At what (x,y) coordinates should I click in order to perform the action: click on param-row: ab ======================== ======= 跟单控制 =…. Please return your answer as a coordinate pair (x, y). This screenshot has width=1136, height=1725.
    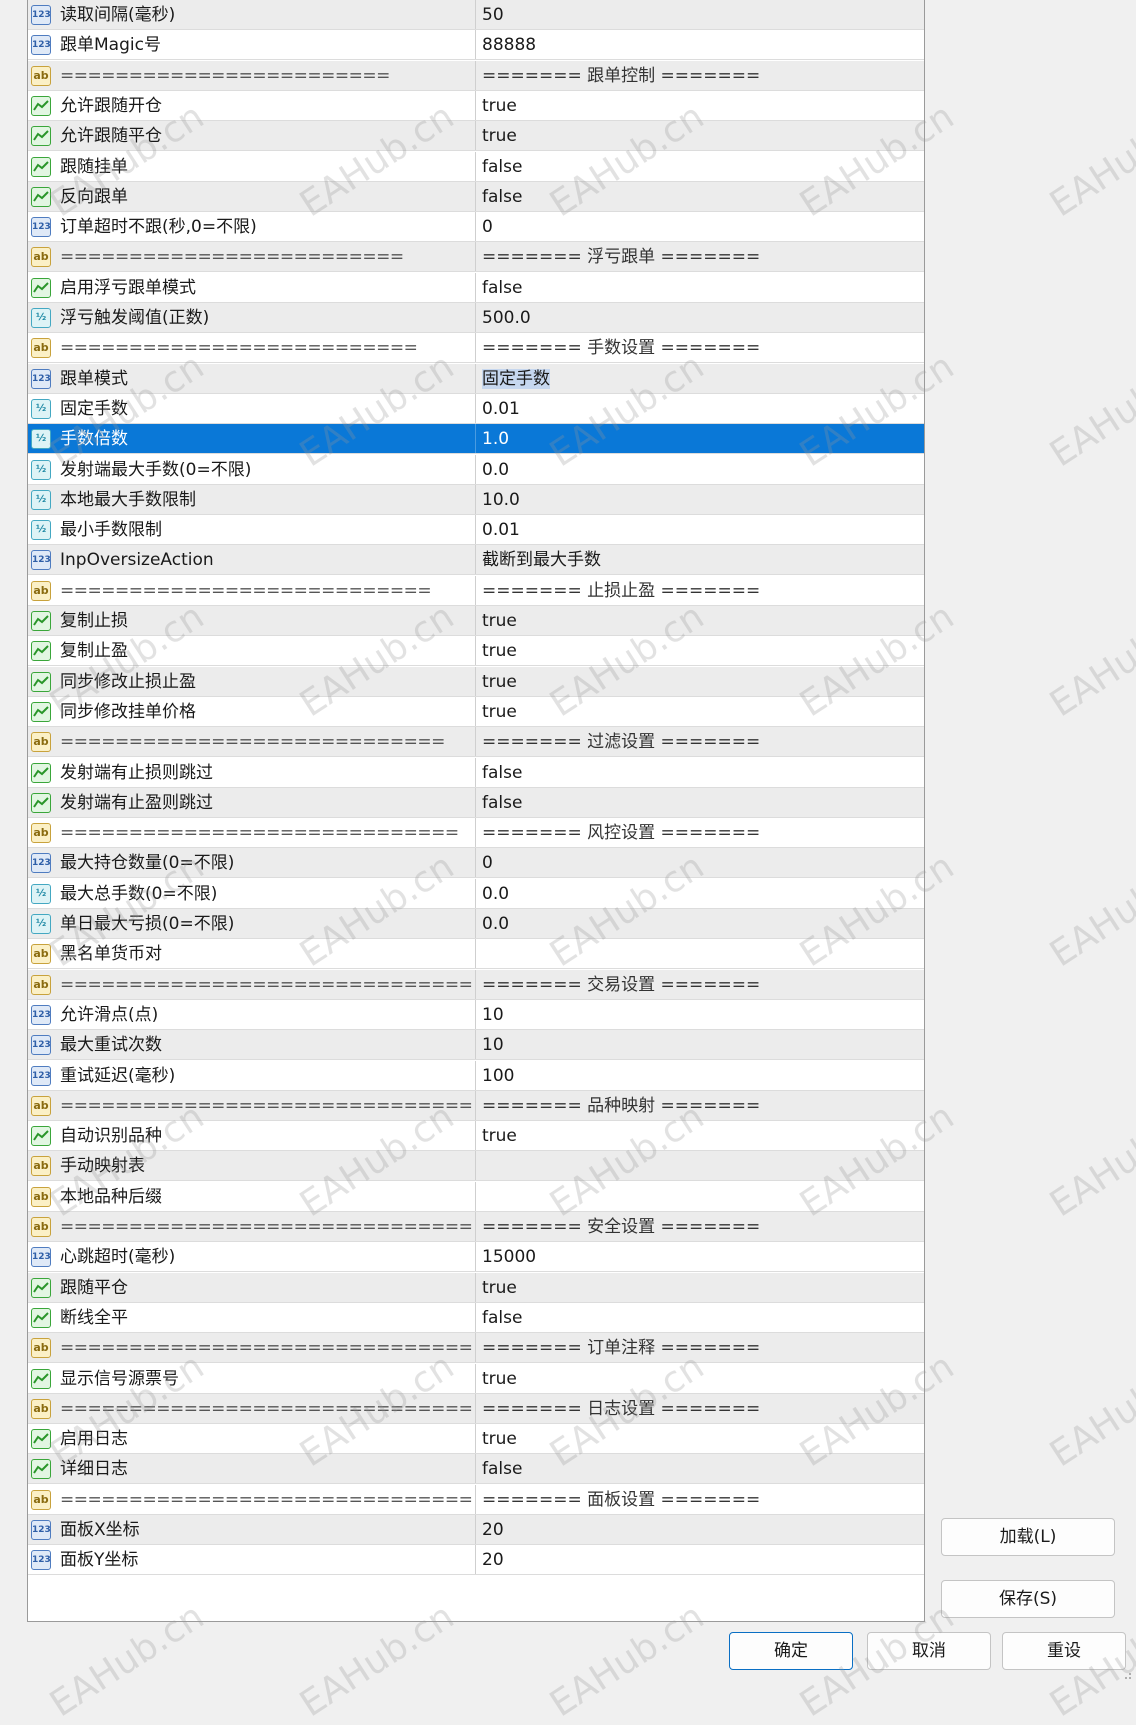
    Looking at the image, I should click on (476, 75).